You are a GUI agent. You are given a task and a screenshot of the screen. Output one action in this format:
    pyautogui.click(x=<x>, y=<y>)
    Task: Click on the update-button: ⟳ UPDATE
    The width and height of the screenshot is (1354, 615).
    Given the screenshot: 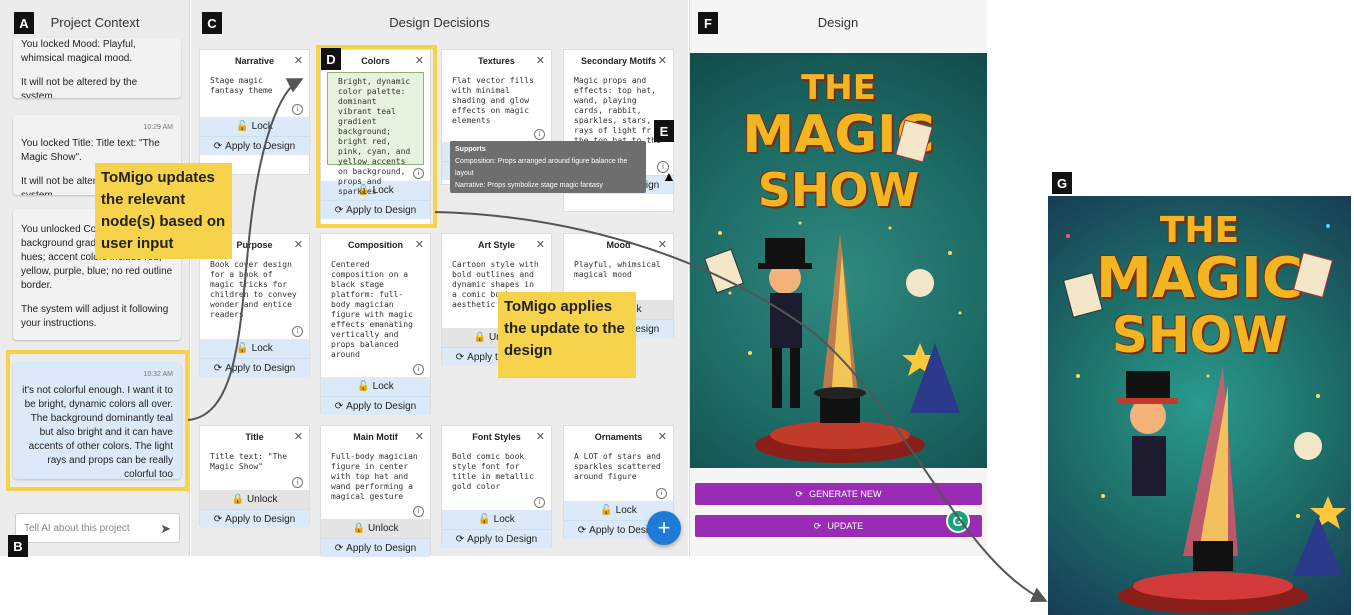 What is the action you would take?
    pyautogui.click(x=838, y=526)
    